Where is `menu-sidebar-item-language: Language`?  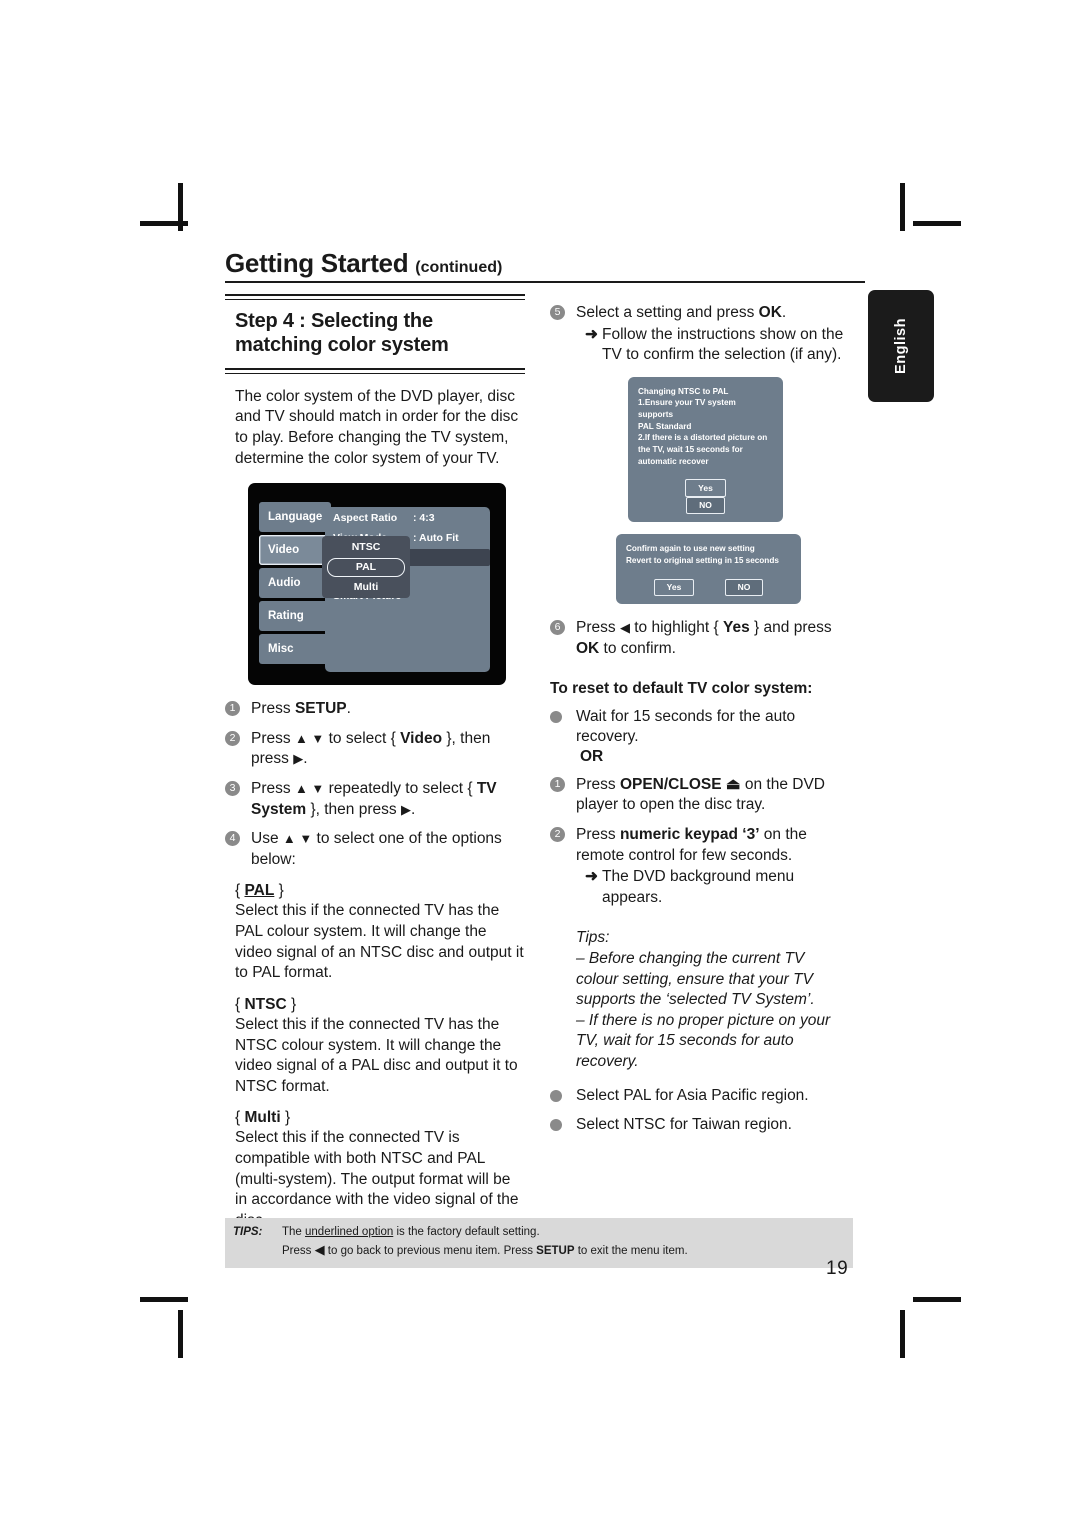 menu-sidebar-item-language: Language is located at coordinates (295, 517).